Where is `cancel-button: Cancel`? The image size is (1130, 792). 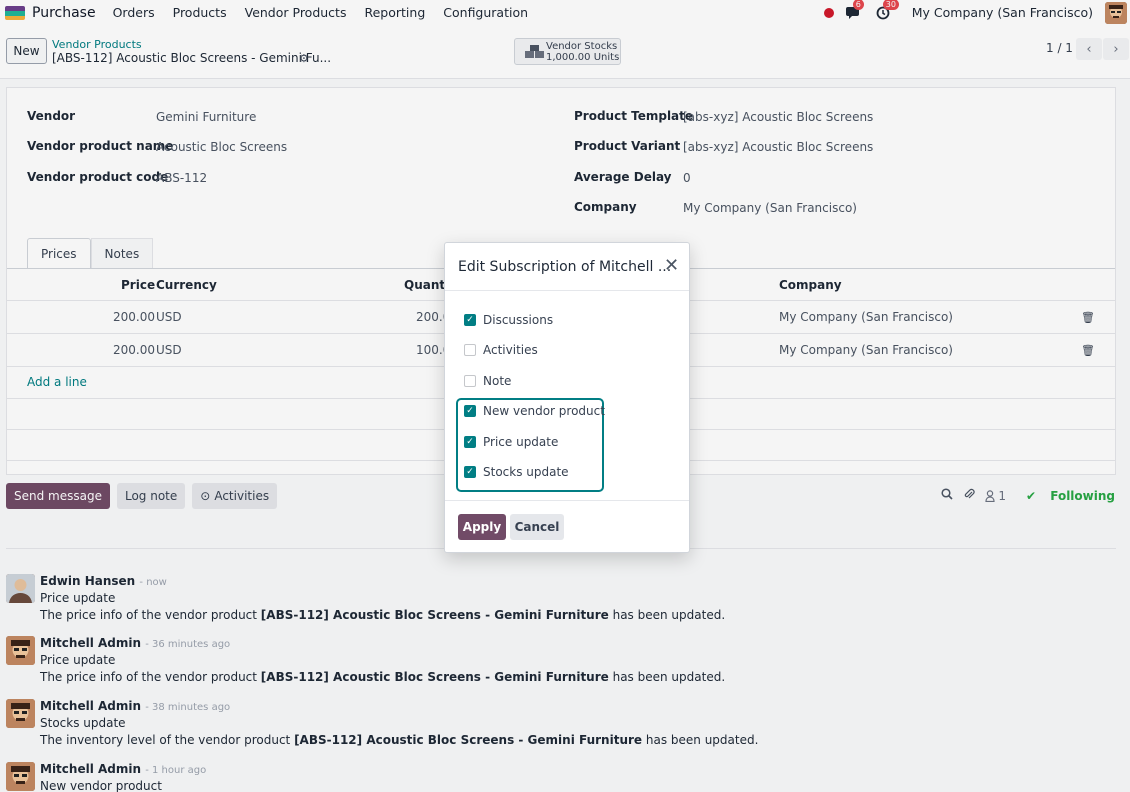
cancel-button: Cancel is located at coordinates (537, 527).